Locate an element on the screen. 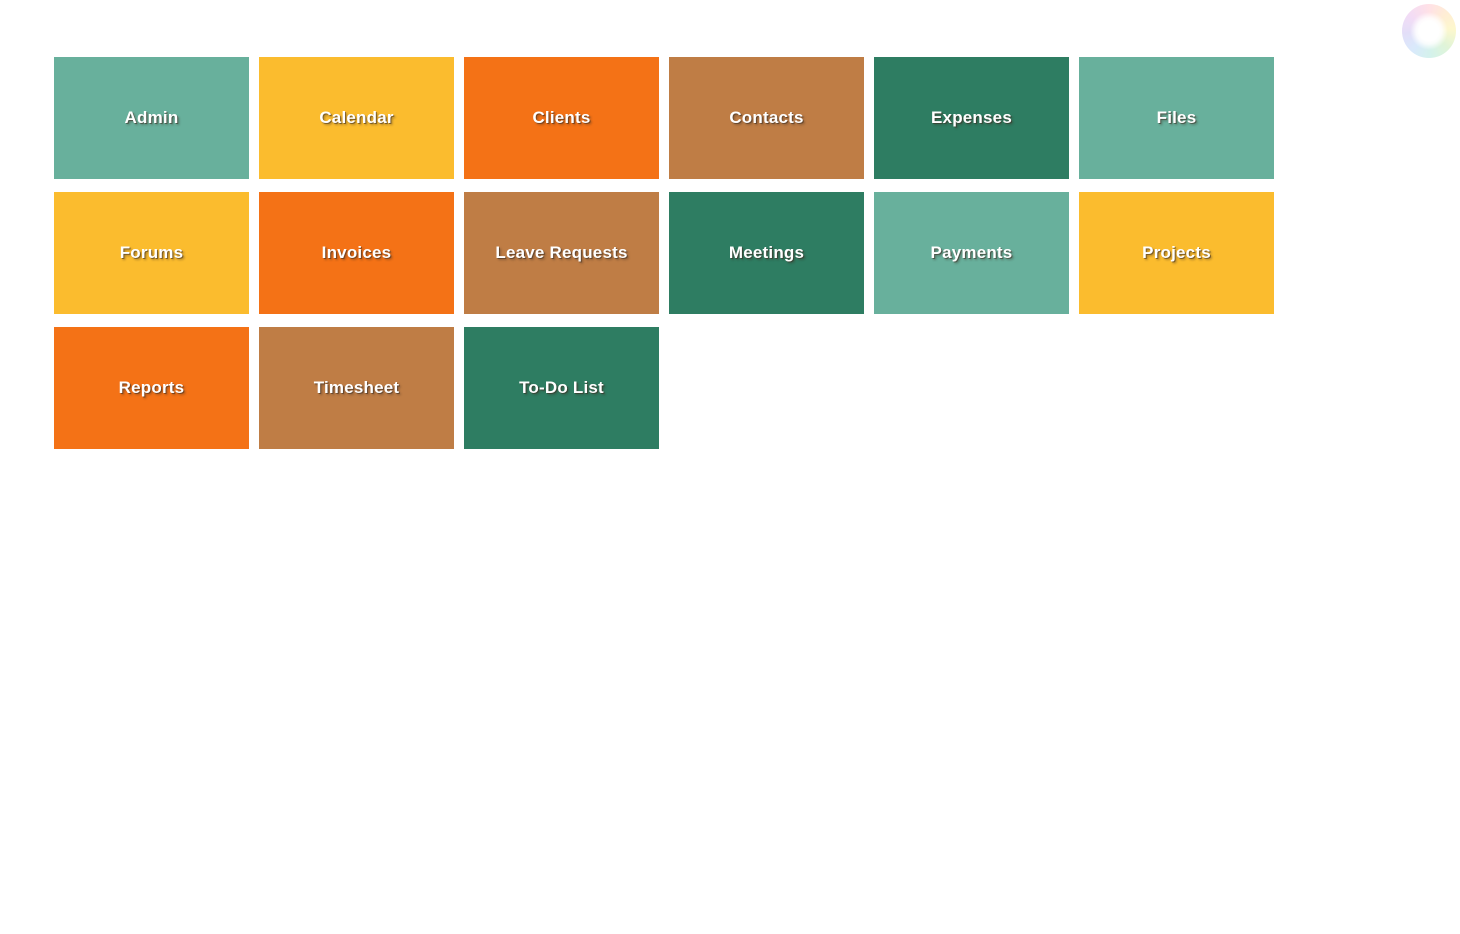  module-tile: Admin is located at coordinates (151, 118).